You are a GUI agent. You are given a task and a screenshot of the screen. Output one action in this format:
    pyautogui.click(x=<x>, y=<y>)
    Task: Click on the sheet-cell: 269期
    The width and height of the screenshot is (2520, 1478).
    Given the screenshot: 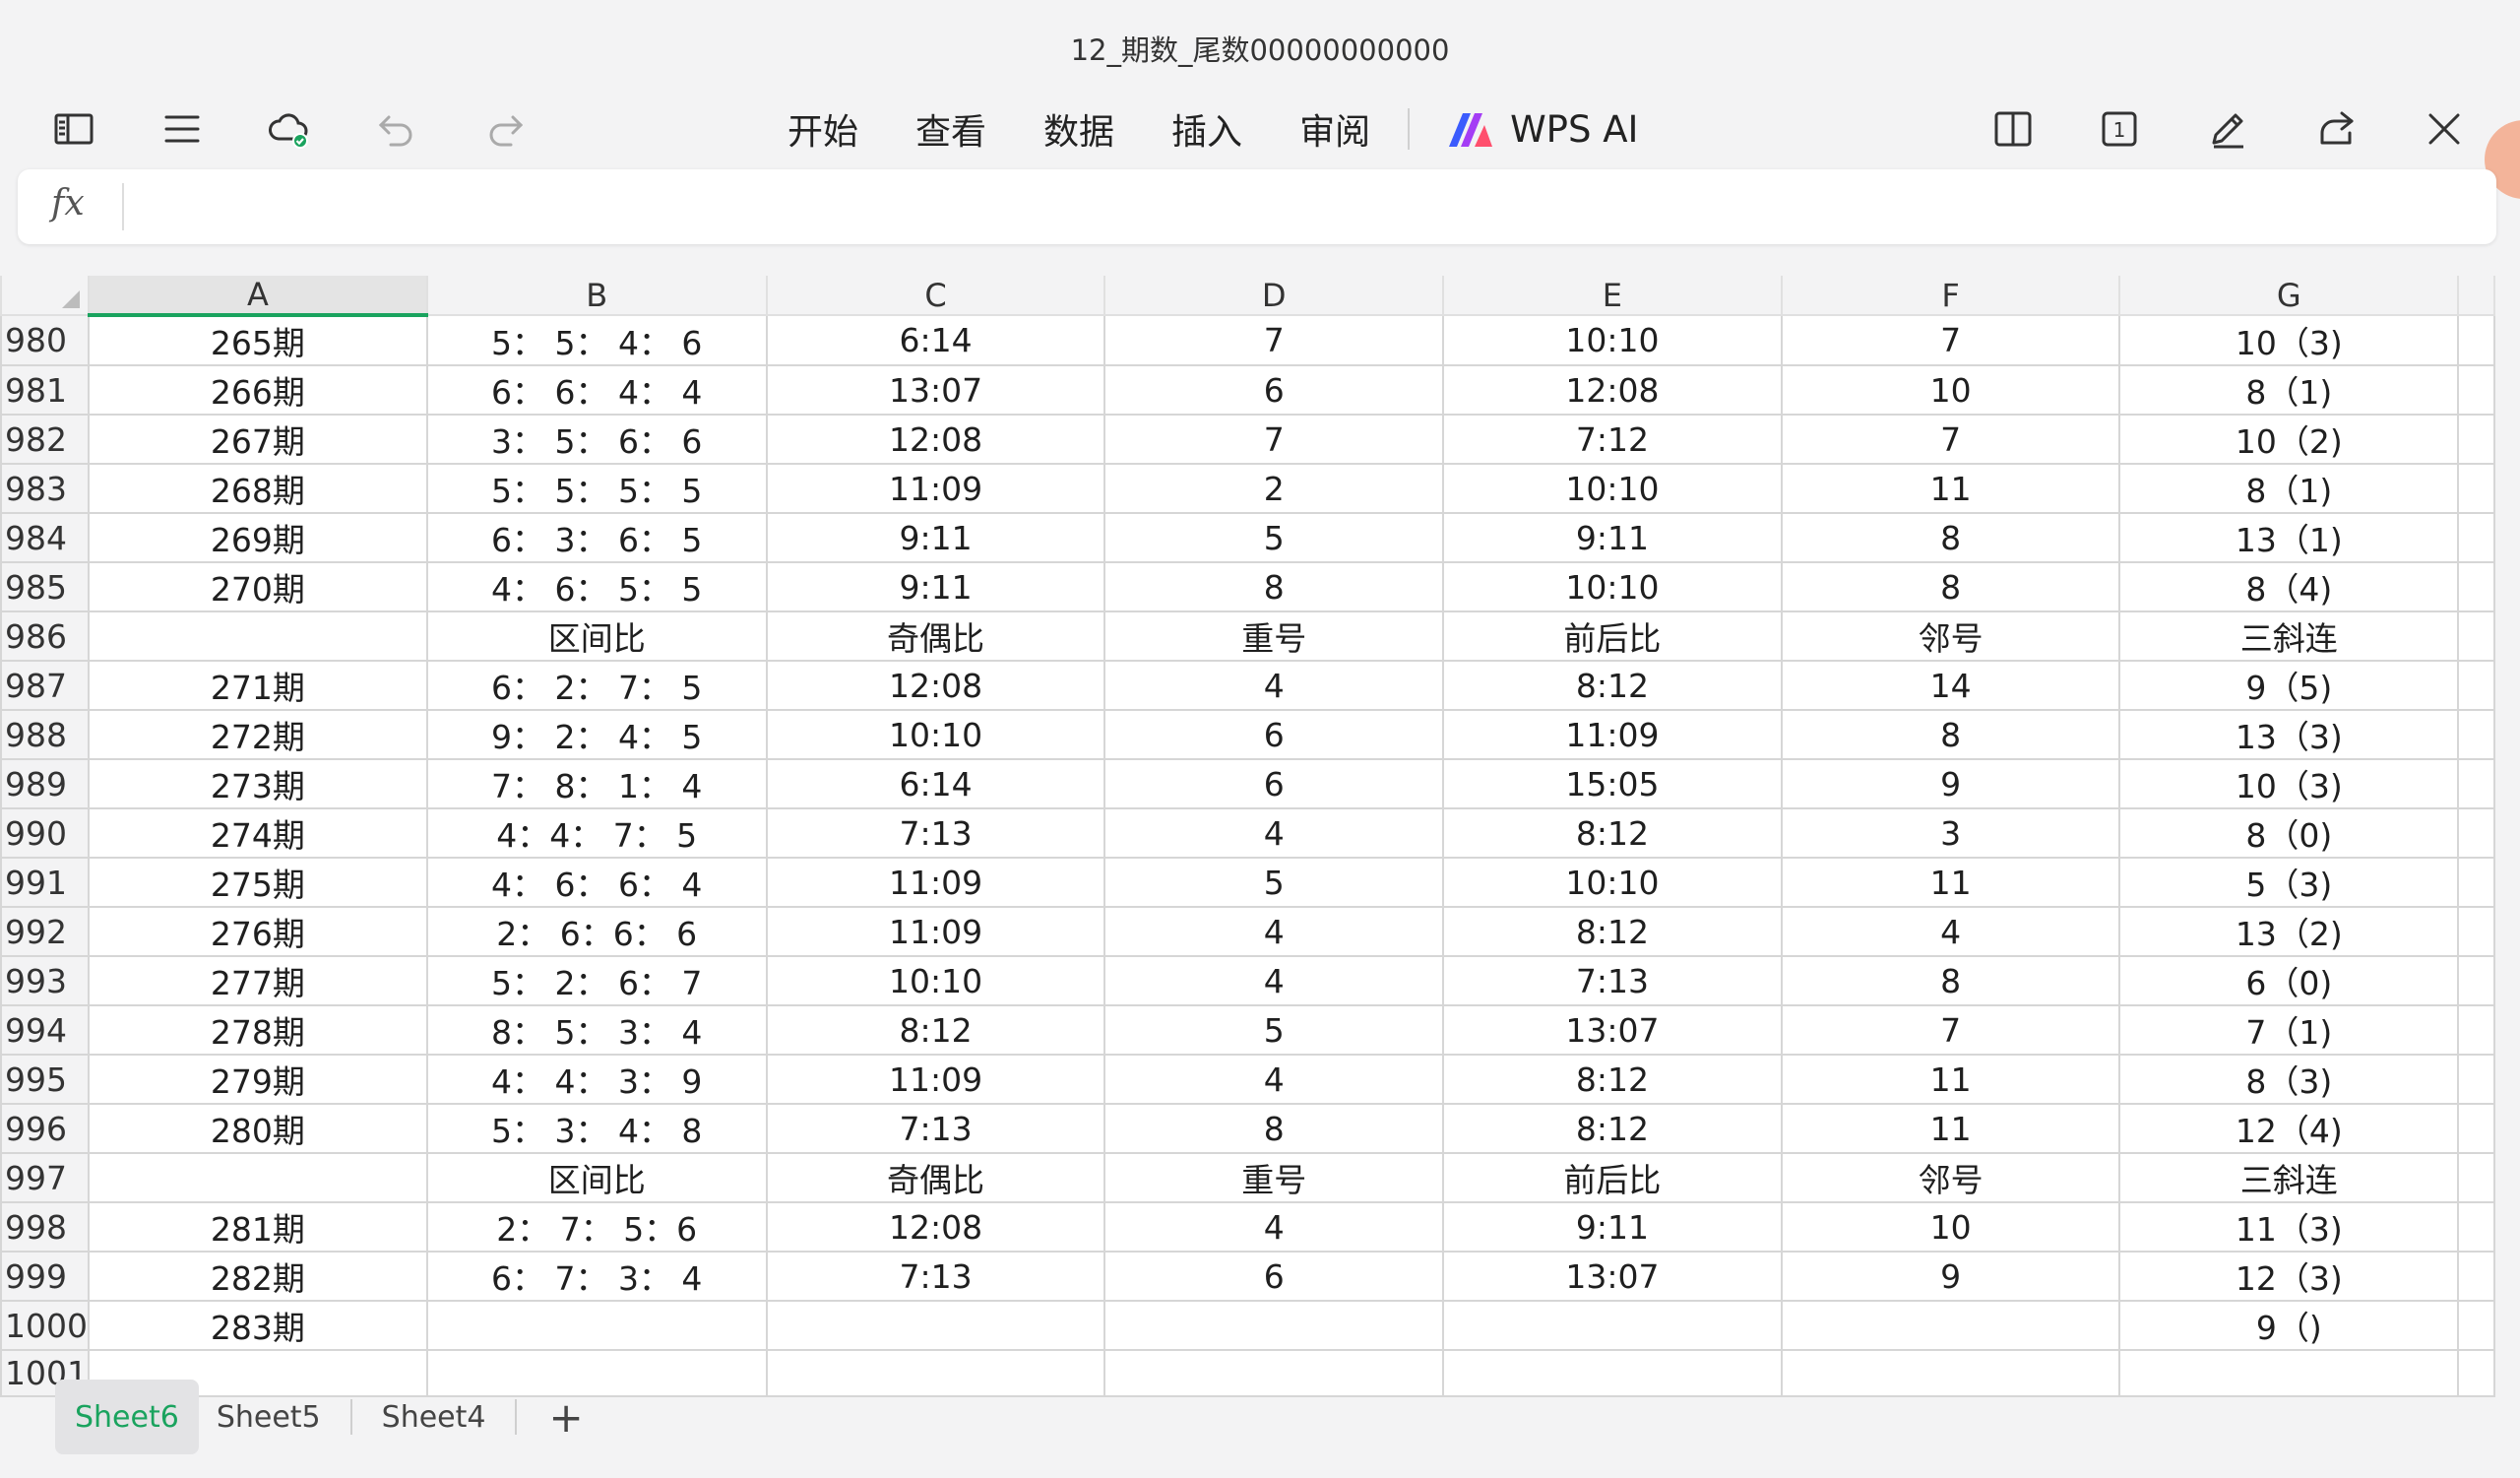 What is the action you would take?
    pyautogui.click(x=257, y=537)
    